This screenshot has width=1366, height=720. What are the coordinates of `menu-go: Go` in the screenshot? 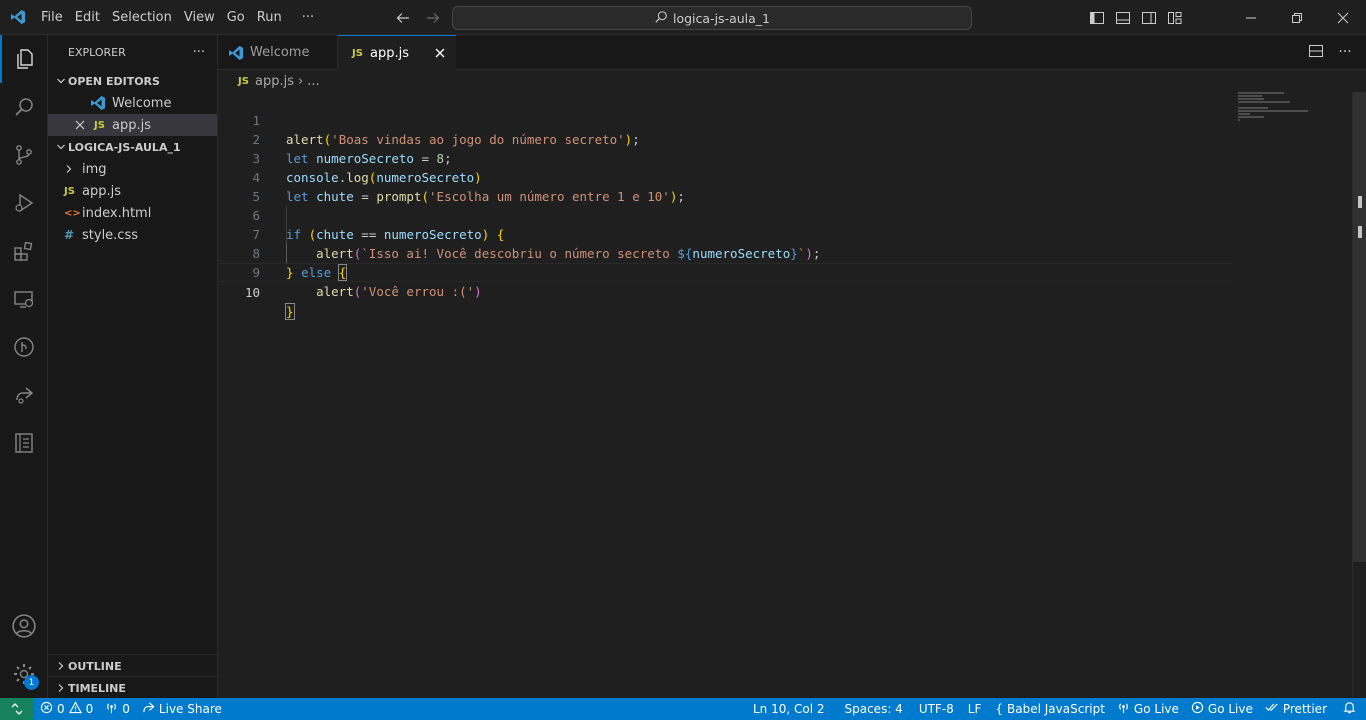 It's located at (236, 17).